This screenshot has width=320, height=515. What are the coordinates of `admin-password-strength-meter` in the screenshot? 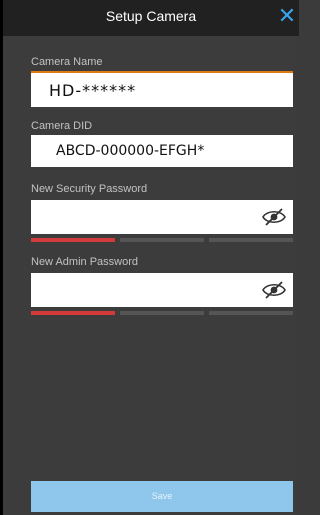 It's located at (162, 313).